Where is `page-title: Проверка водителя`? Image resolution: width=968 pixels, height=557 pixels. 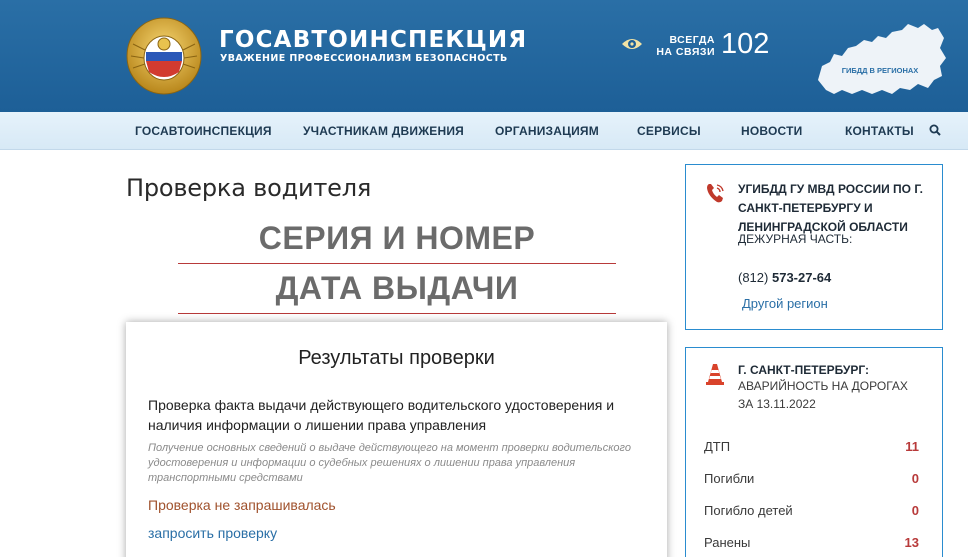 page-title: Проверка водителя is located at coordinates (249, 188).